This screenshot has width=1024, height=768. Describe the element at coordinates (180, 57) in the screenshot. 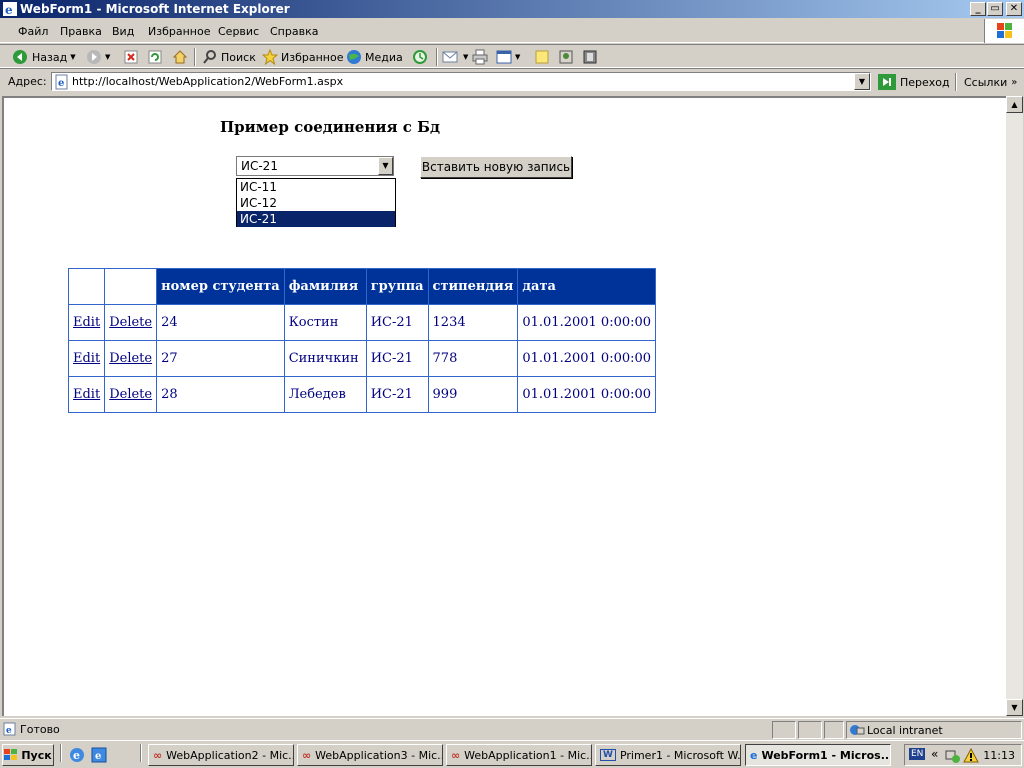

I see `home-button` at that location.